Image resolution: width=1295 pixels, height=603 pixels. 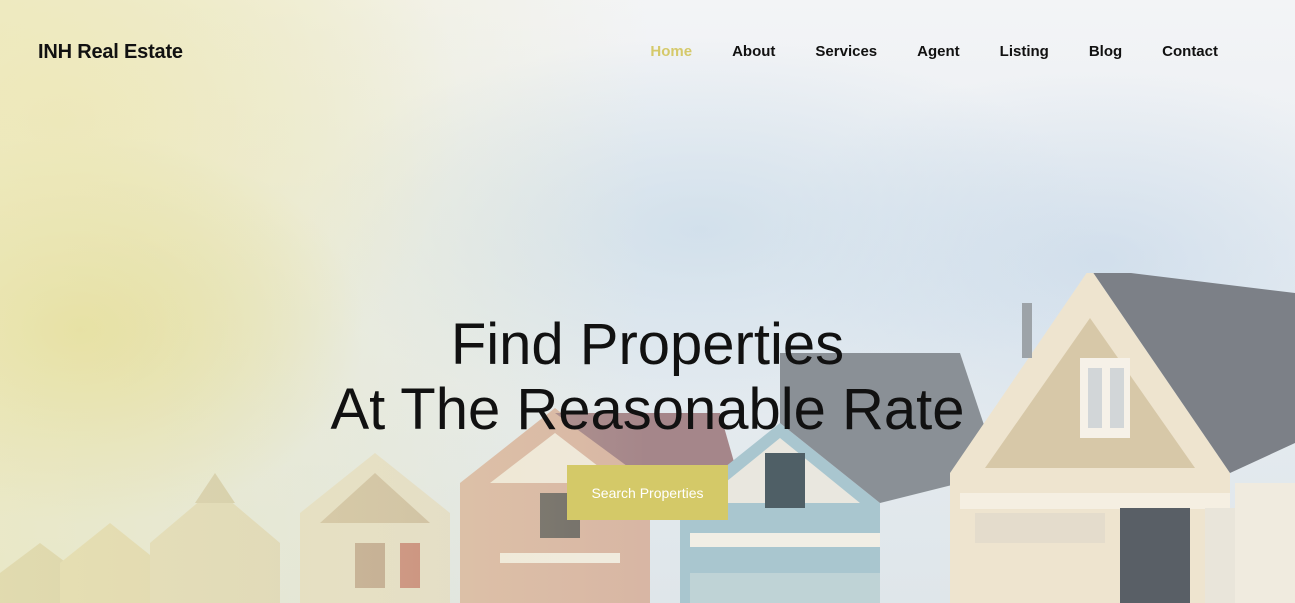 What do you see at coordinates (938, 52) in the screenshot?
I see `nav-item-agent: Agent` at bounding box center [938, 52].